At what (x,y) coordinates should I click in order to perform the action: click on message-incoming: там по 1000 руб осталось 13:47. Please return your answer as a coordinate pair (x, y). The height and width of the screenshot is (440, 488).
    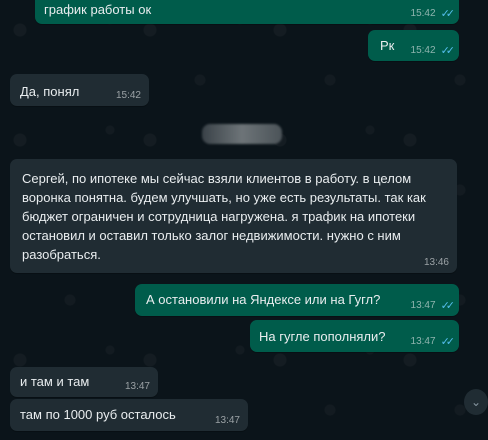
    Looking at the image, I should click on (129, 415).